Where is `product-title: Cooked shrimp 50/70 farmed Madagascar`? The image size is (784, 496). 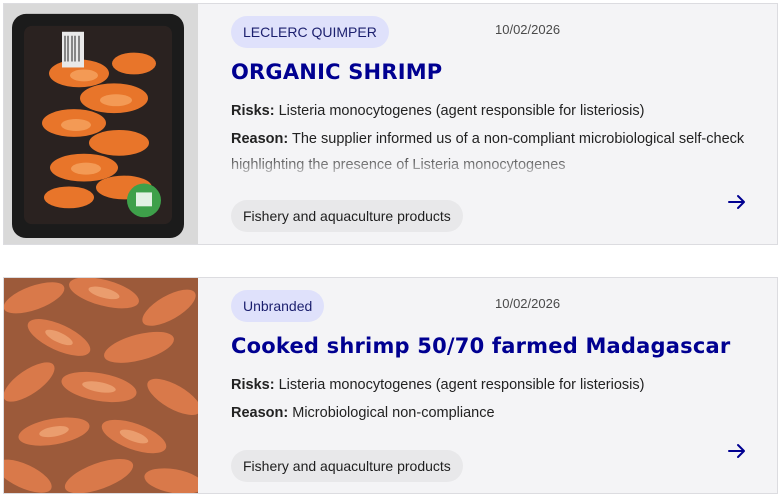 product-title: Cooked shrimp 50/70 farmed Madagascar is located at coordinates (480, 346).